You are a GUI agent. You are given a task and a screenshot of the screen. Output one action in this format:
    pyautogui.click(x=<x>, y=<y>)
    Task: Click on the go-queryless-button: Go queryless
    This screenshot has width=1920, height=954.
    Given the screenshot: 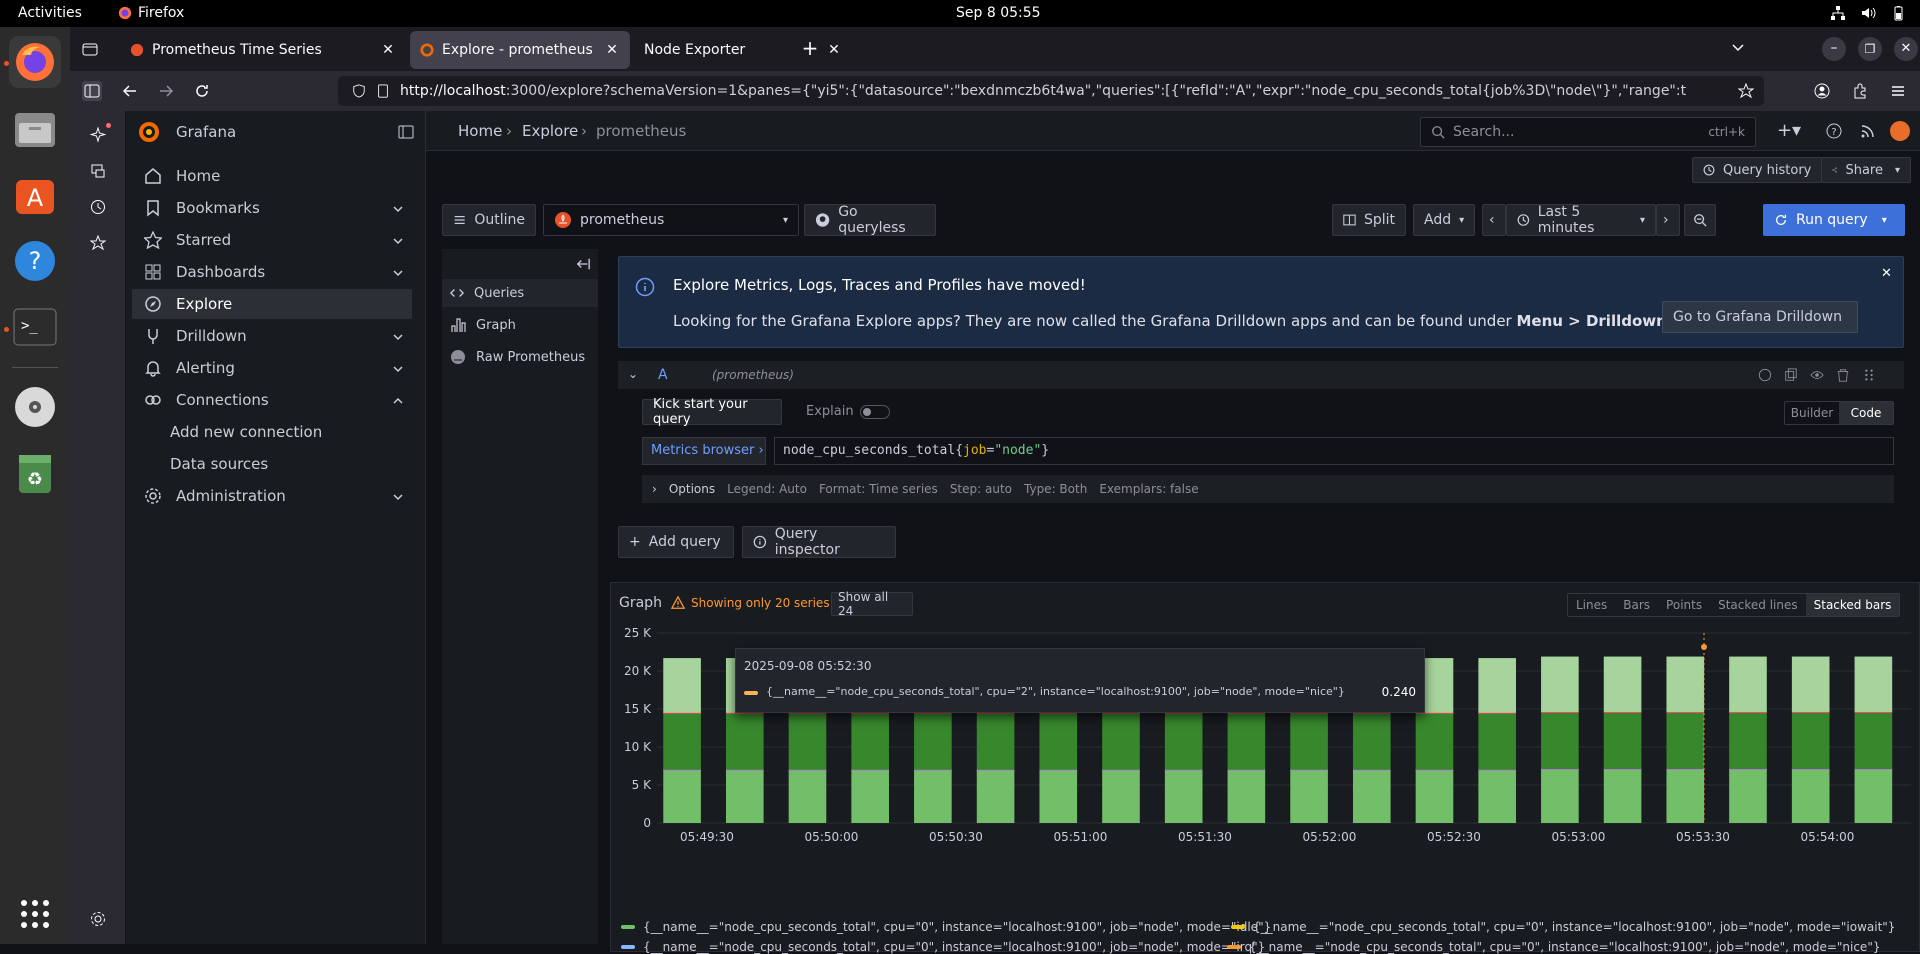 What is the action you would take?
    pyautogui.click(x=870, y=220)
    